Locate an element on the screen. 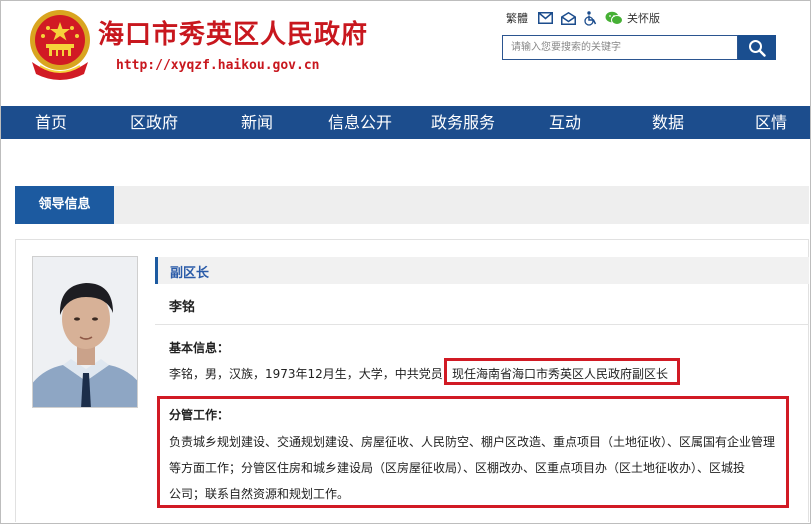 Image resolution: width=811 pixels, height=524 pixels. mail-icon is located at coordinates (545, 18).